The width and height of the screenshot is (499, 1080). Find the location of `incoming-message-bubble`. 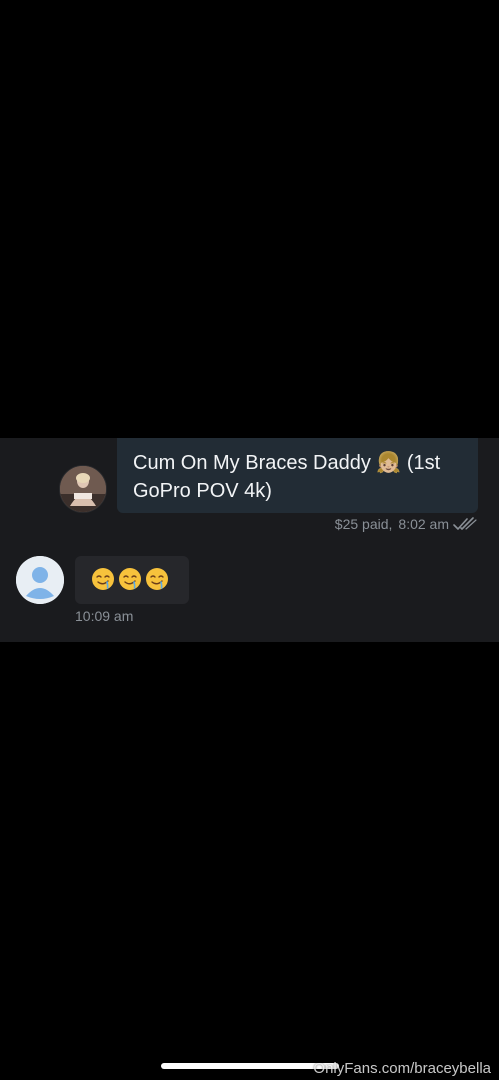

incoming-message-bubble is located at coordinates (132, 580).